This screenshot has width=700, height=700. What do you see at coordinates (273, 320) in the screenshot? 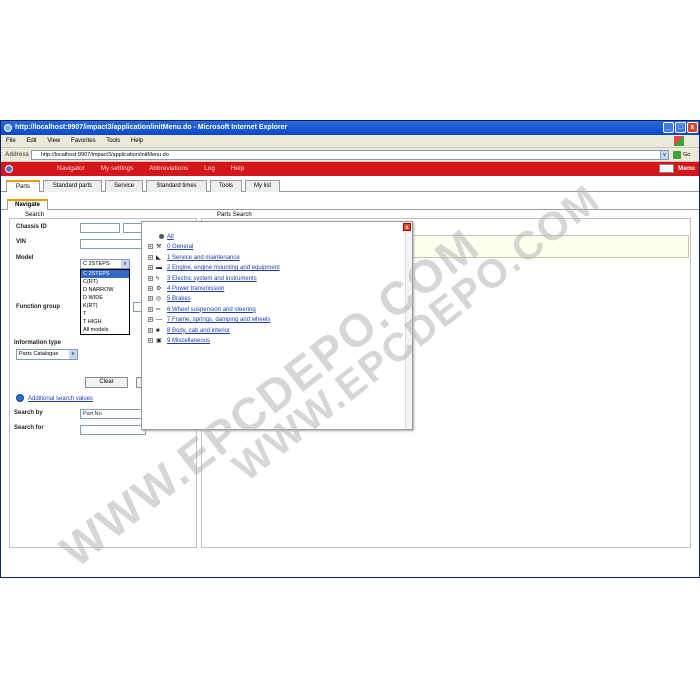
I see `tree-item-7-frame: + — 7 Frame, springs, damping and wheels` at bounding box center [273, 320].